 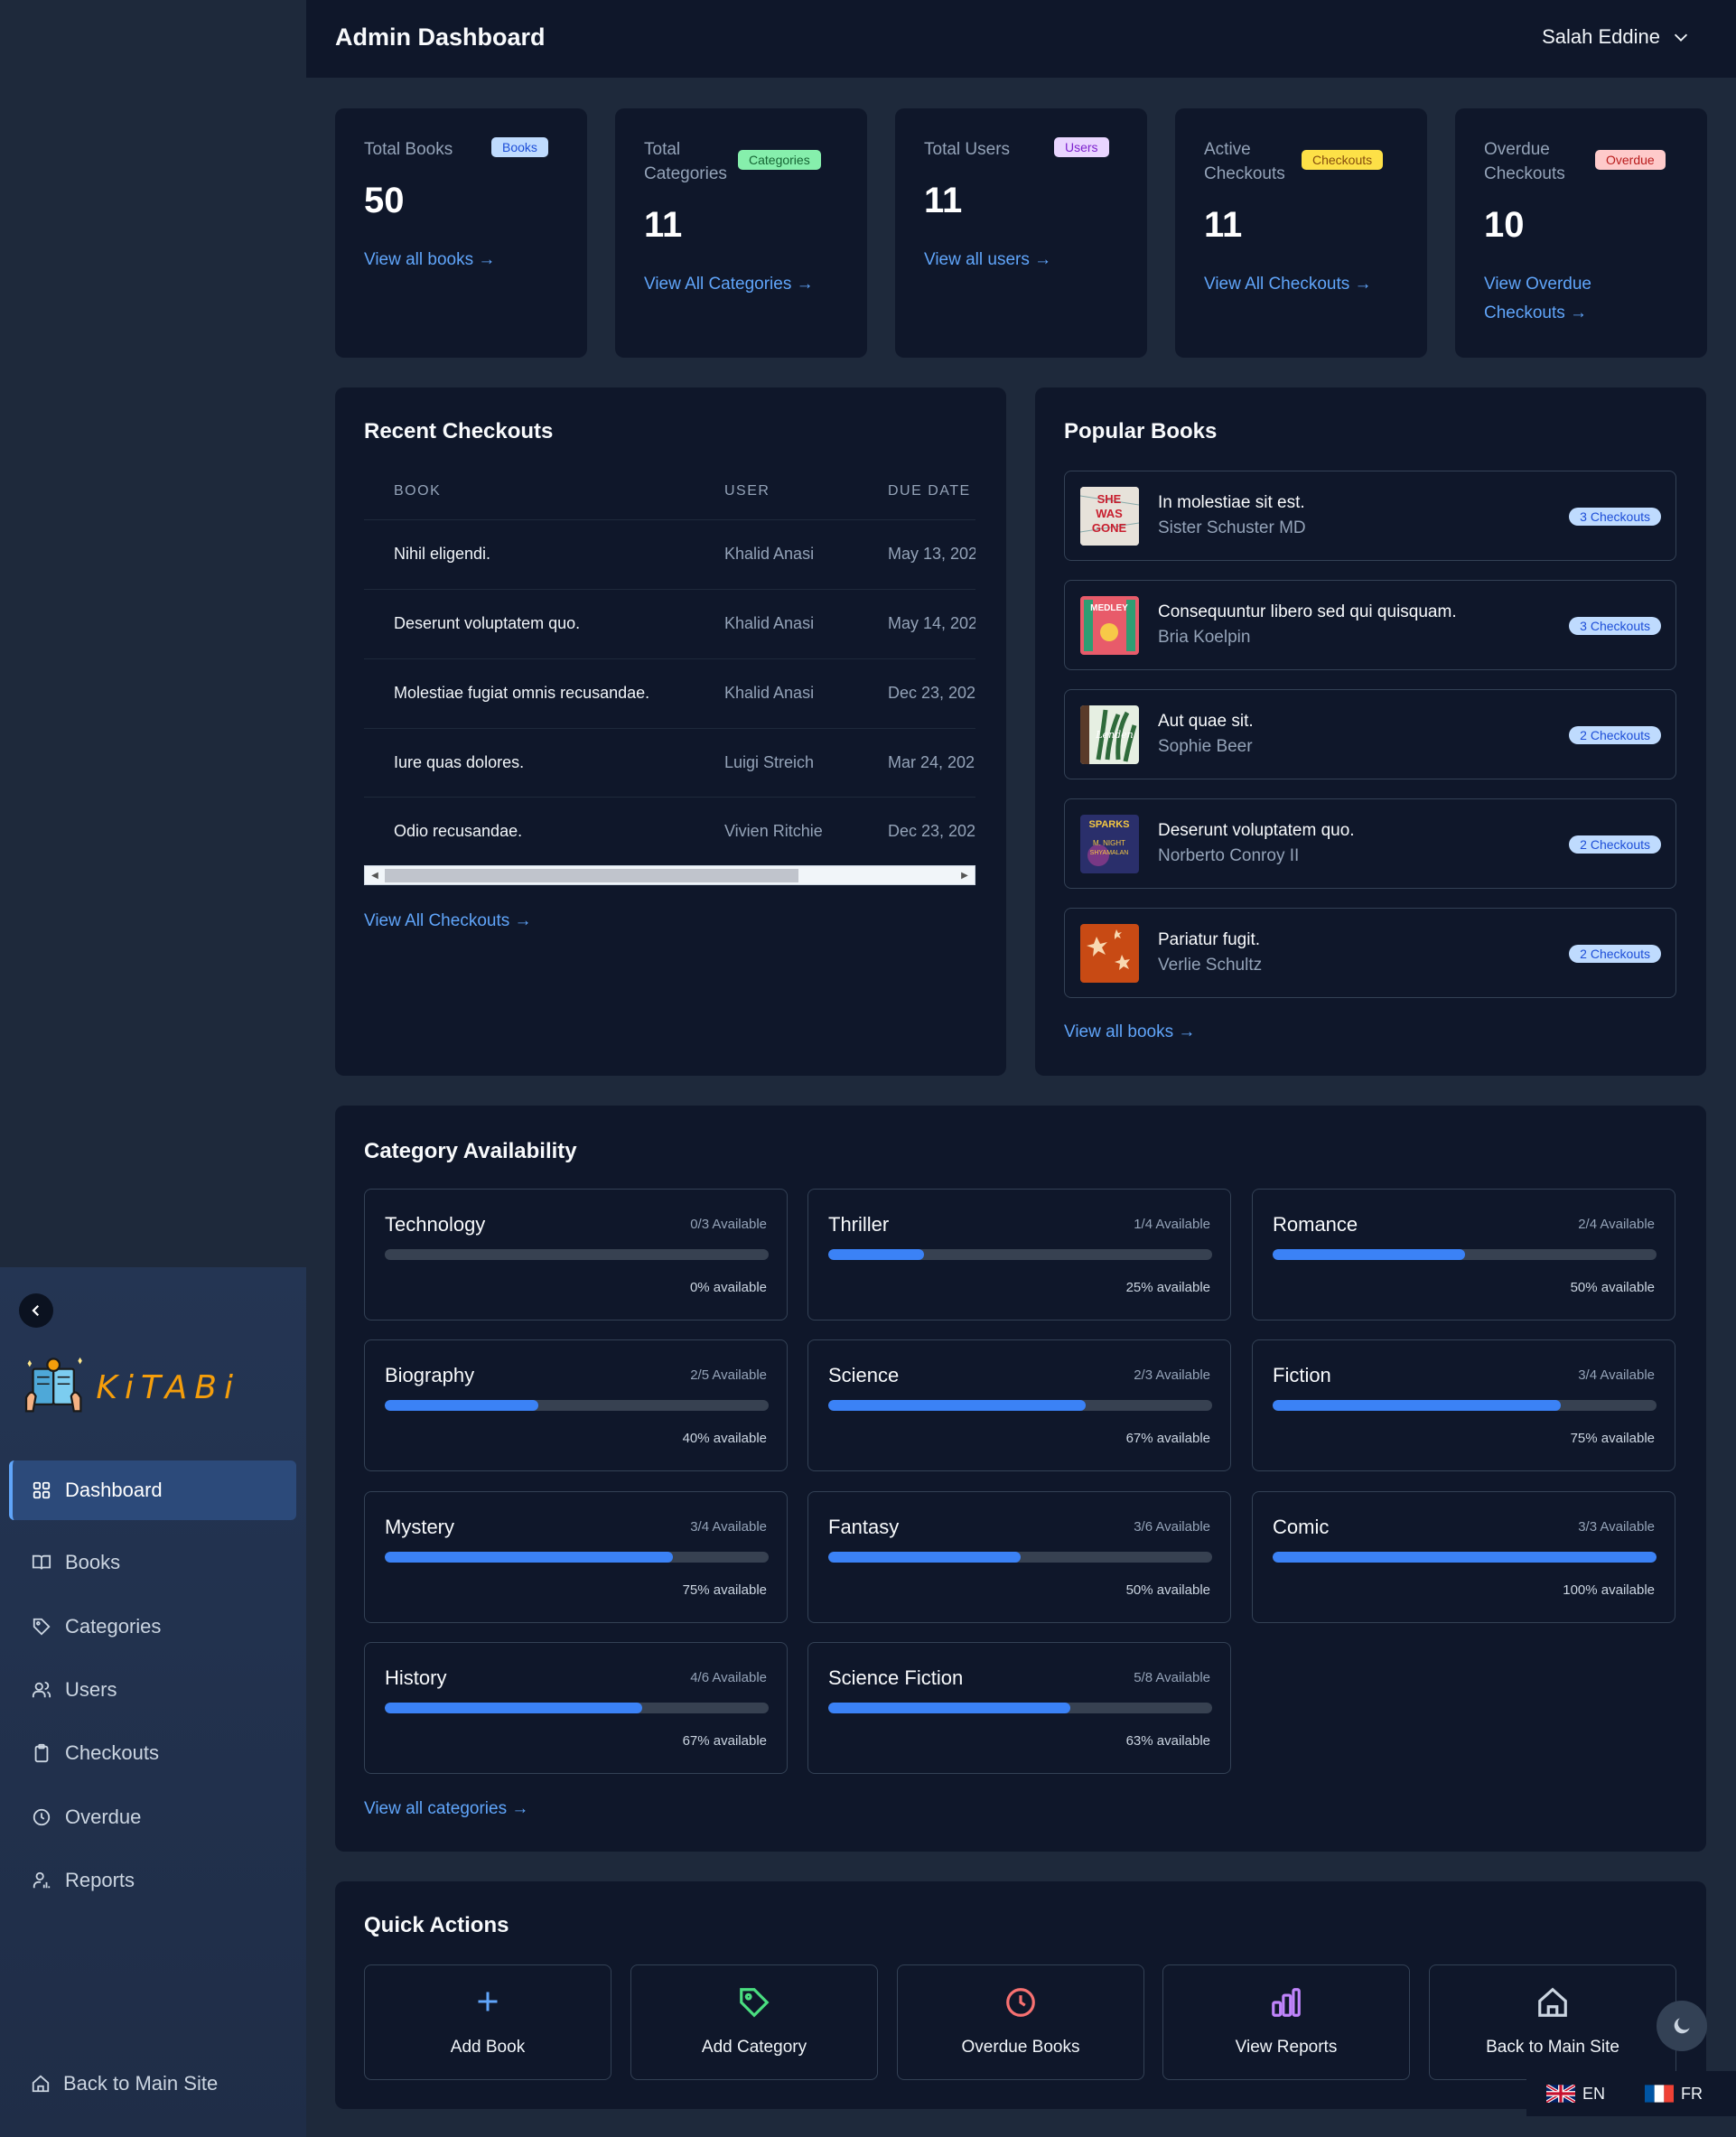 I want to click on svg-text: SHYAMALAN, so click(x=1109, y=853).